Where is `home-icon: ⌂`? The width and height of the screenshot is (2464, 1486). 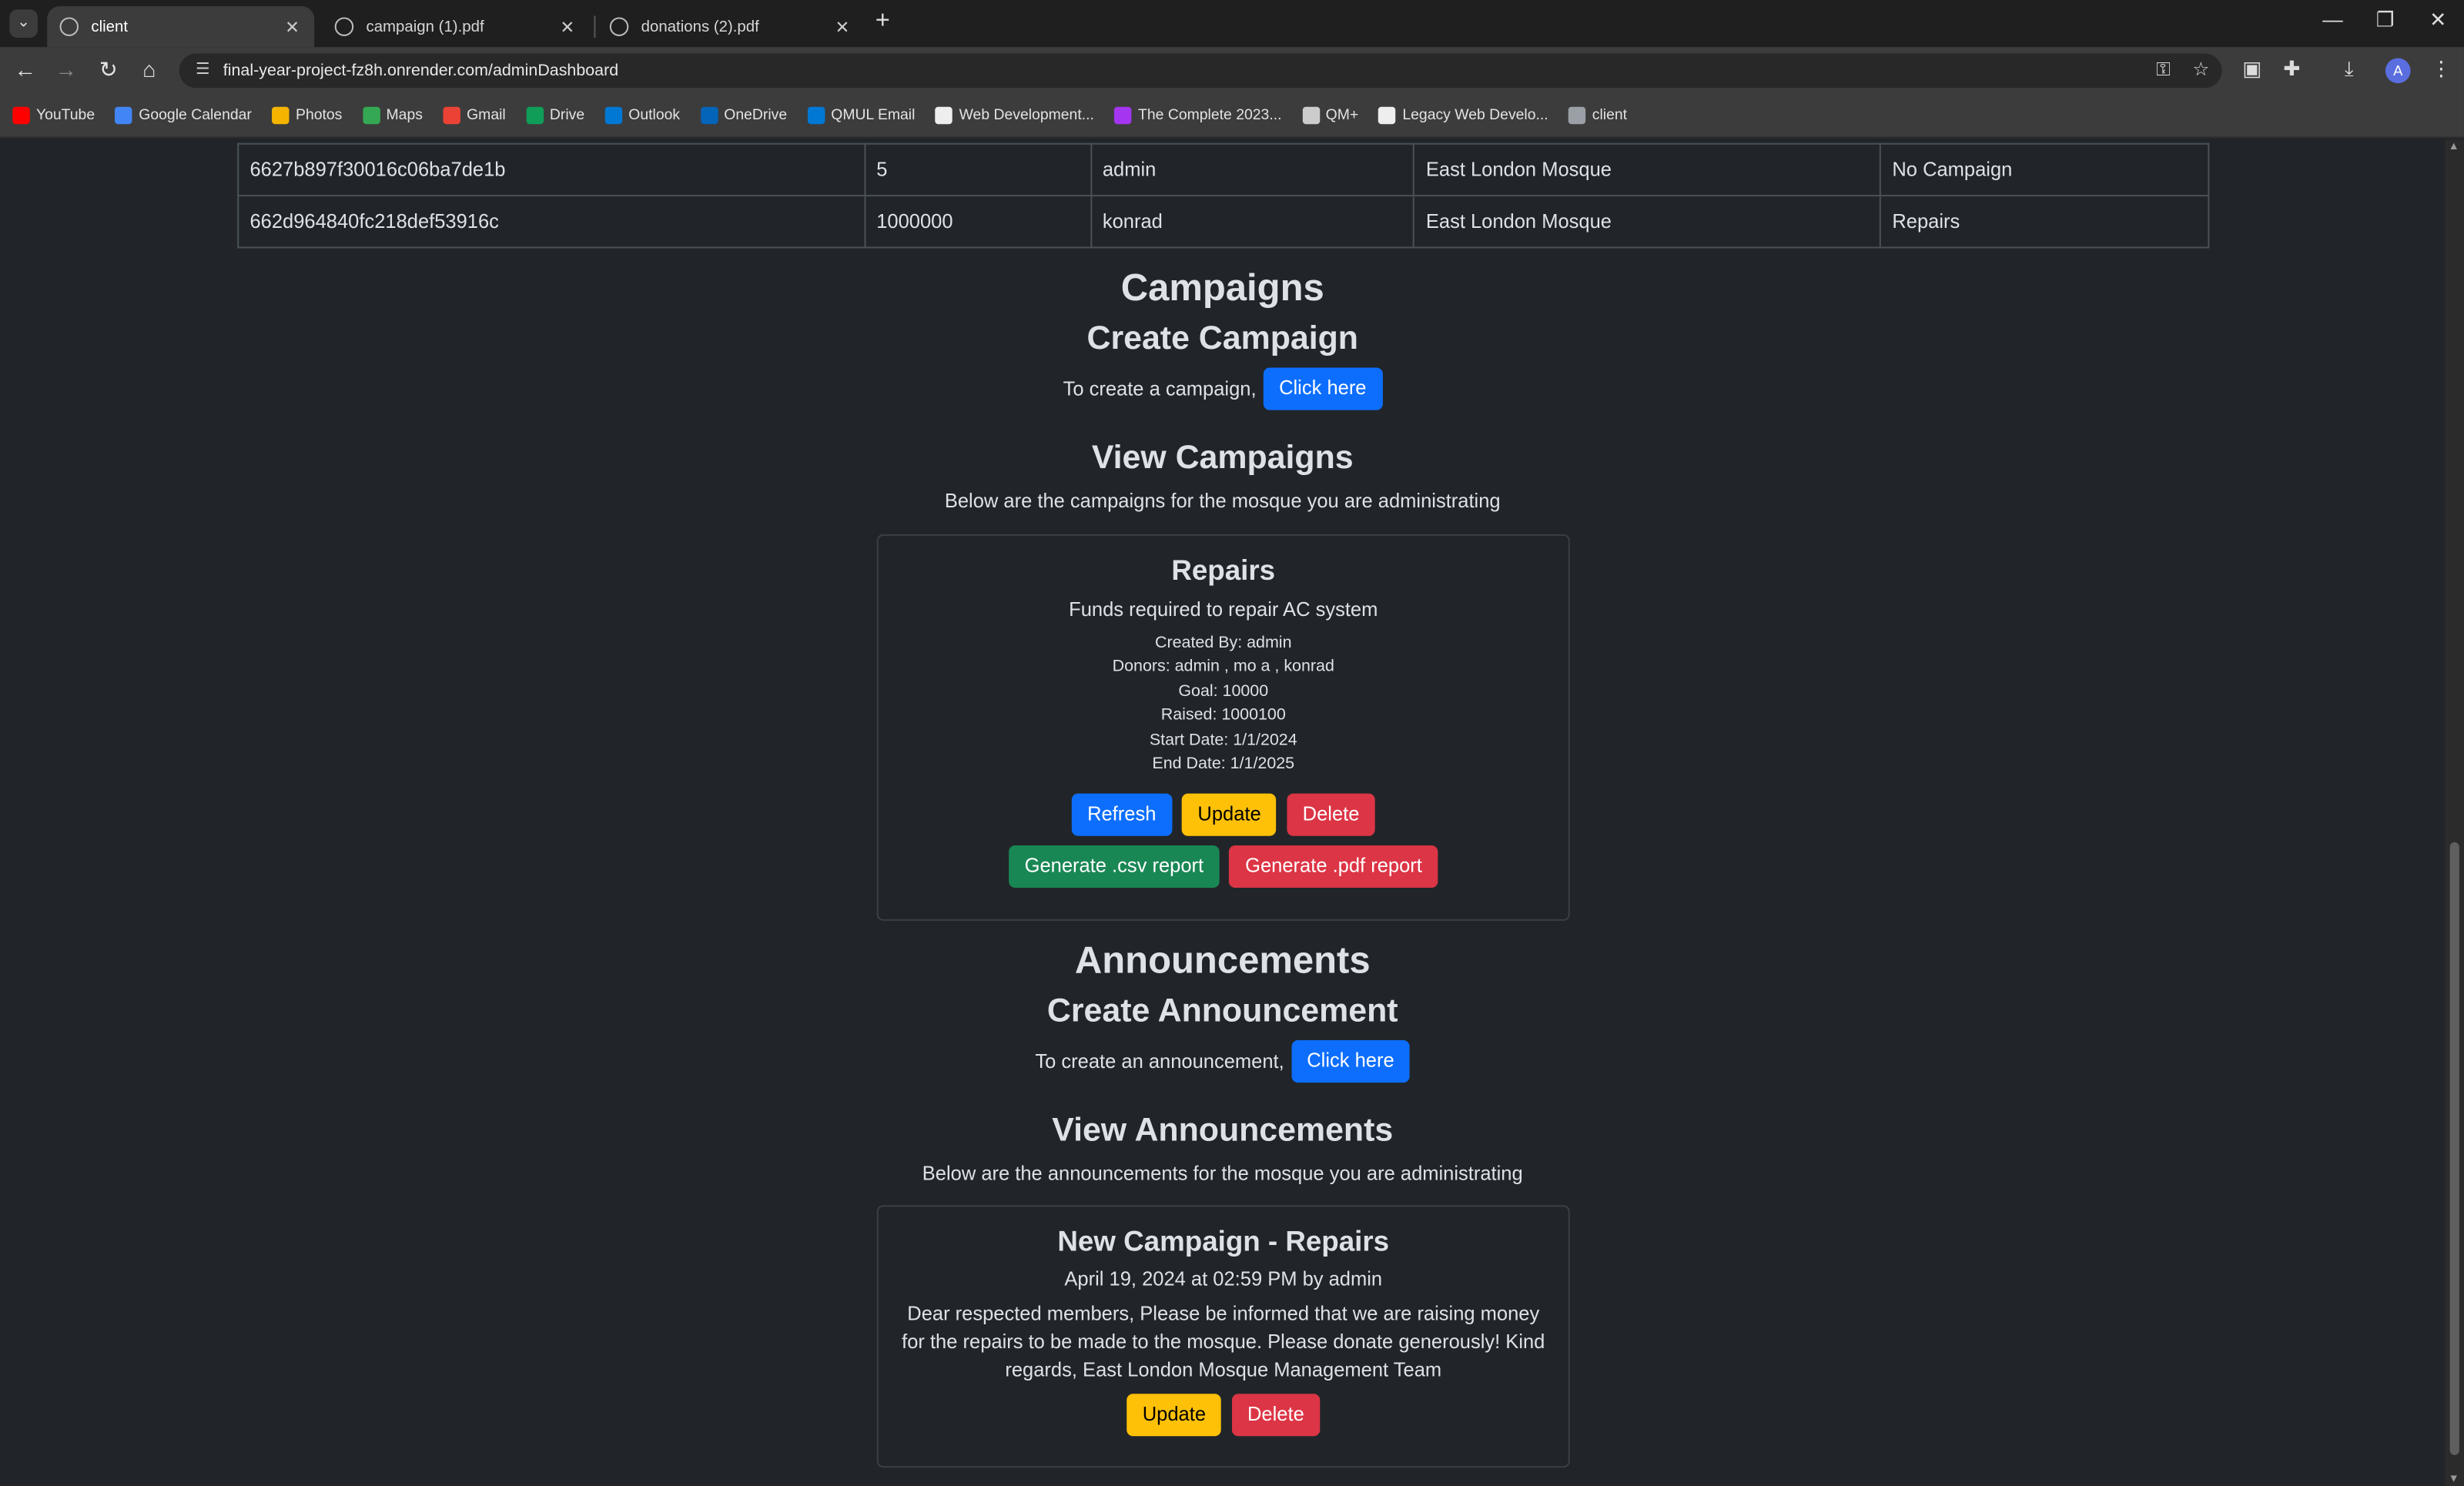 home-icon: ⌂ is located at coordinates (150, 69).